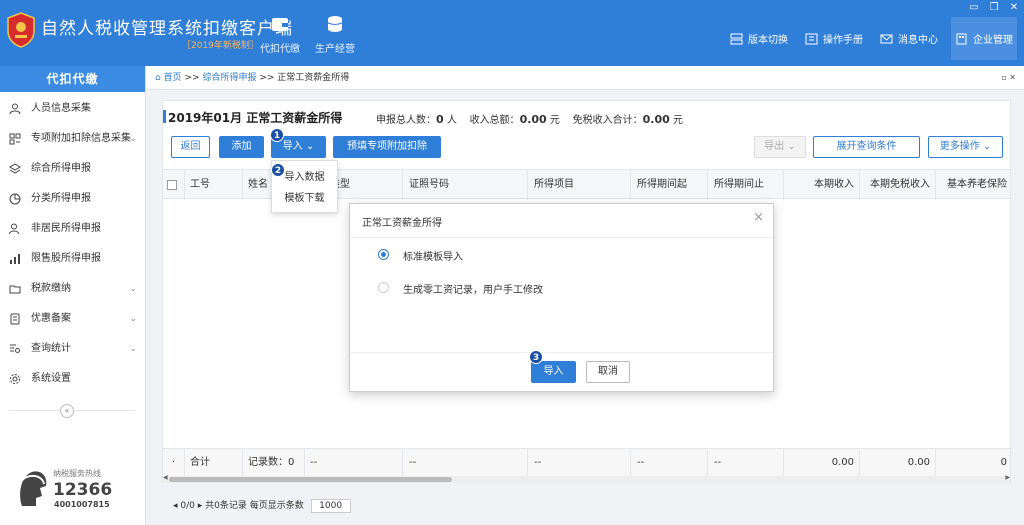 The width and height of the screenshot is (1024, 525). What do you see at coordinates (280, 34) in the screenshot?
I see `topnav-withholding: 代扣代缴` at bounding box center [280, 34].